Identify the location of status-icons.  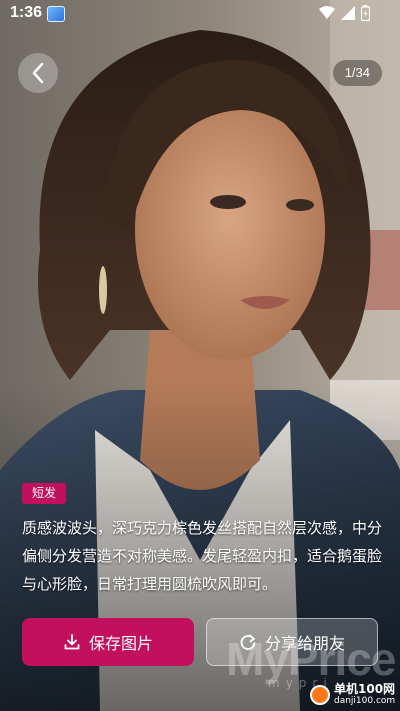
(344, 13).